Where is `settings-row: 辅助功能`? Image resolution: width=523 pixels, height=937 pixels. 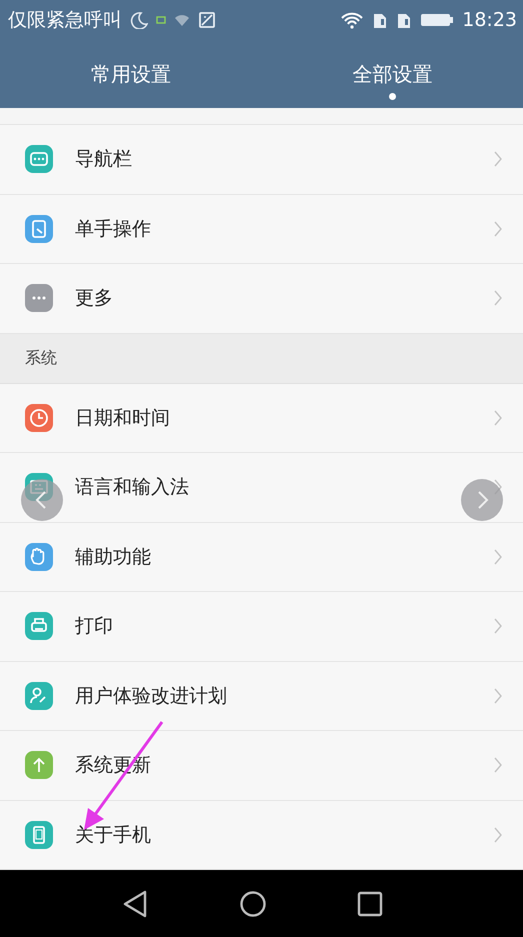 settings-row: 辅助功能 is located at coordinates (261, 557).